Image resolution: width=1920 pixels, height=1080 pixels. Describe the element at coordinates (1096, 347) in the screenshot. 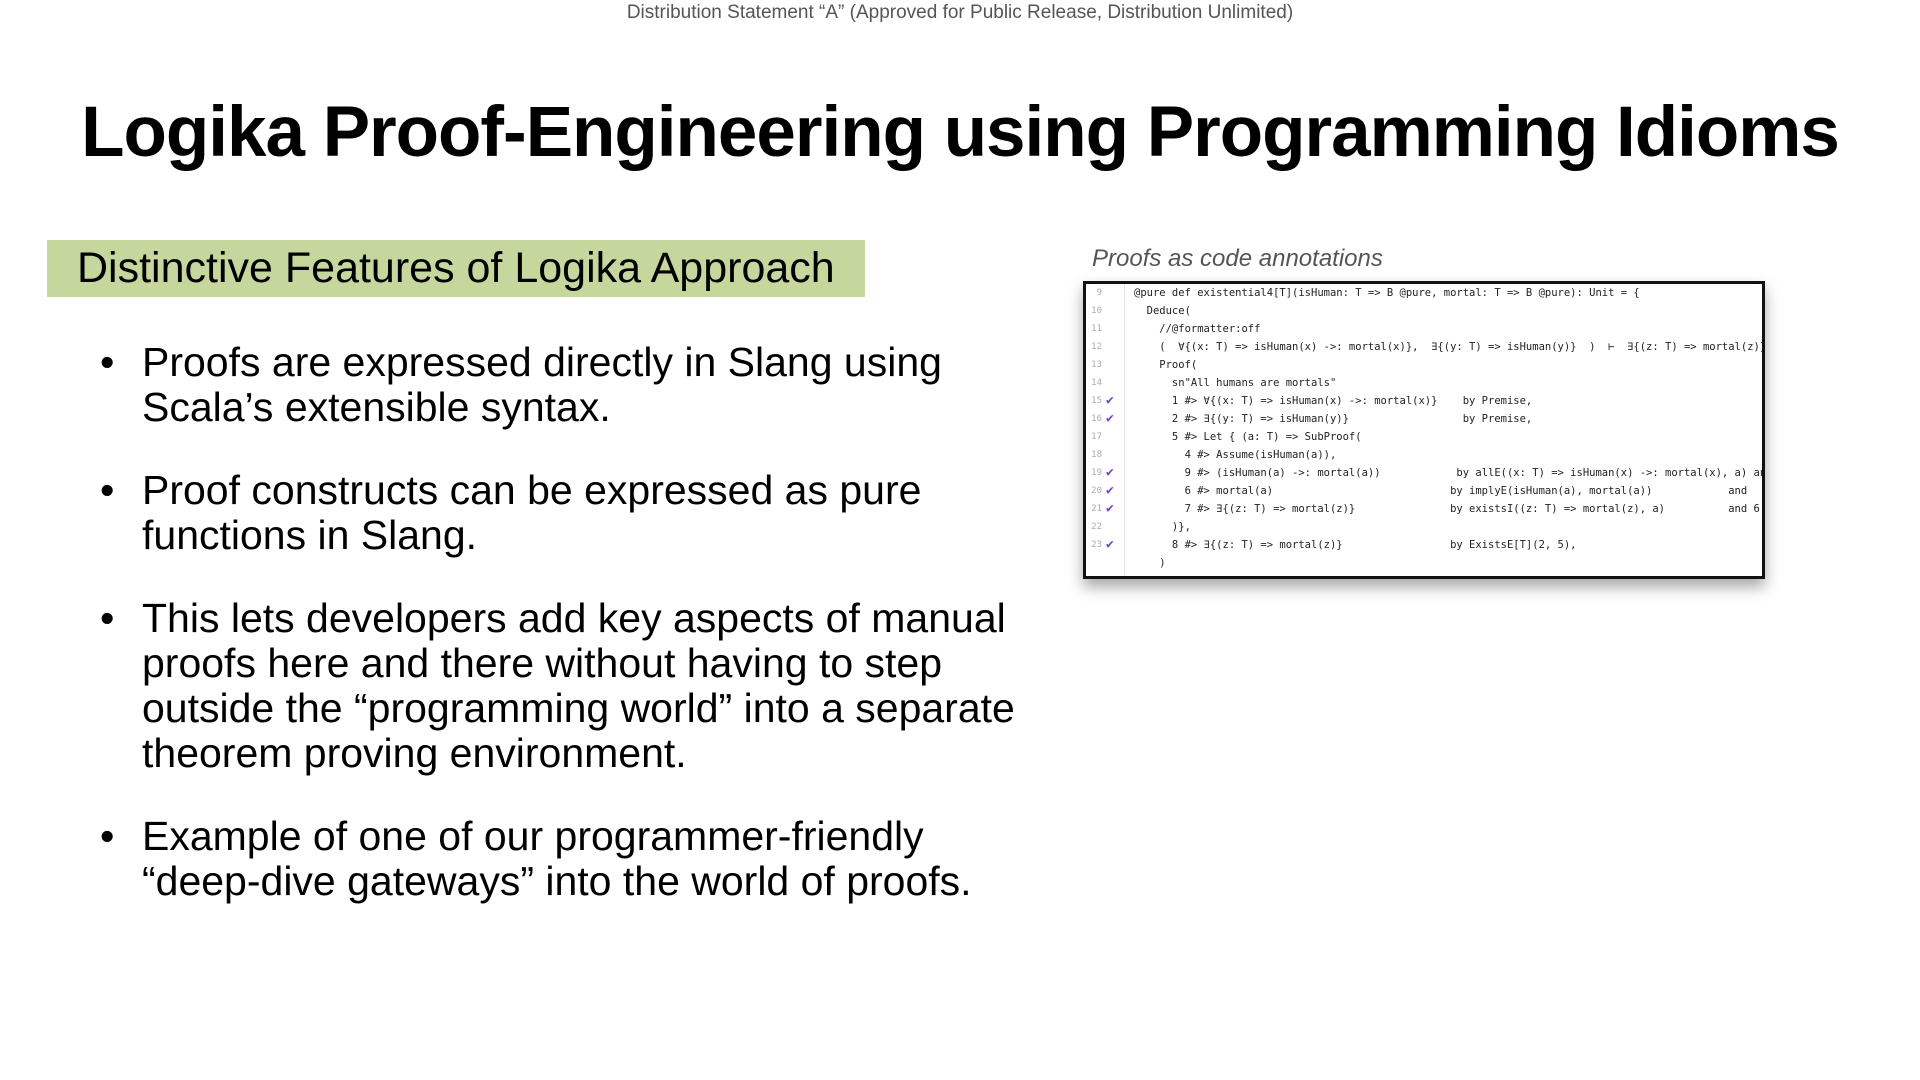

I see `line-number: 12` at that location.